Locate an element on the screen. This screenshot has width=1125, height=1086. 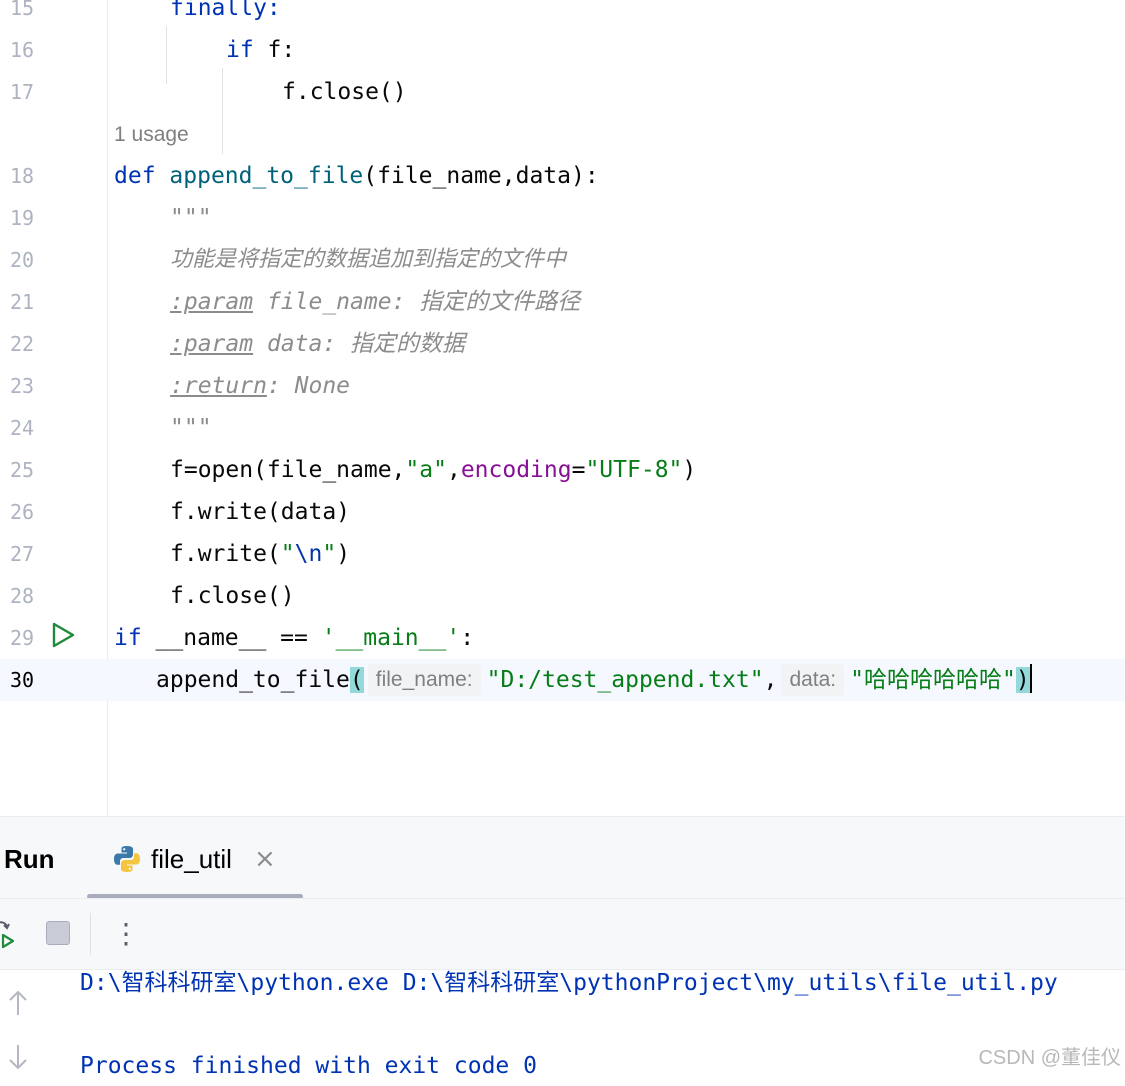
code-text: def append_to_file(file_name,data): is located at coordinates (356, 176).